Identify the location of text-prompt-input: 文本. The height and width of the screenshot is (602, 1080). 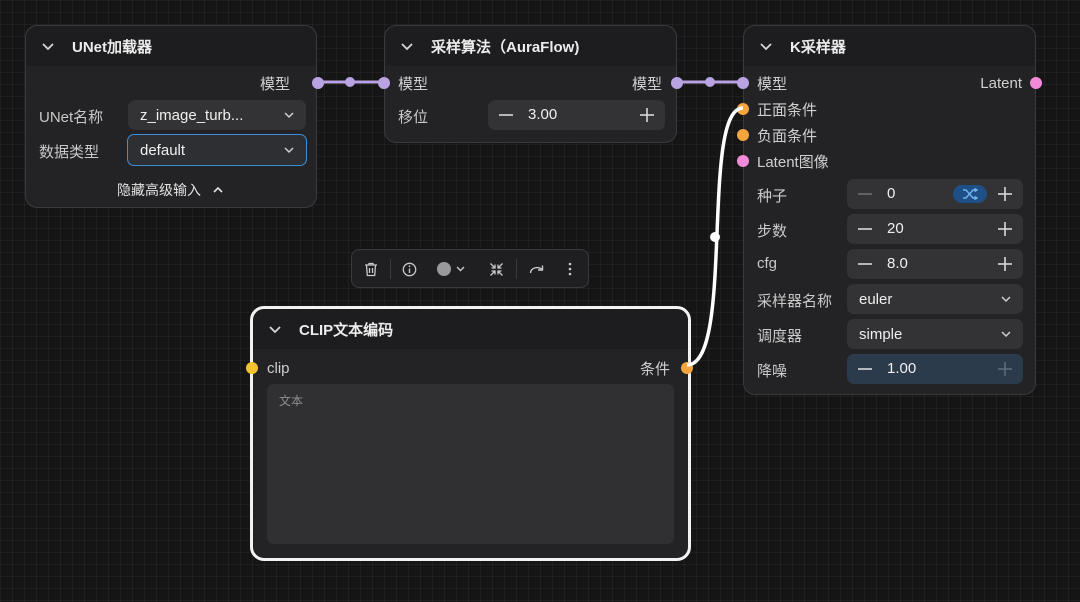
(470, 464).